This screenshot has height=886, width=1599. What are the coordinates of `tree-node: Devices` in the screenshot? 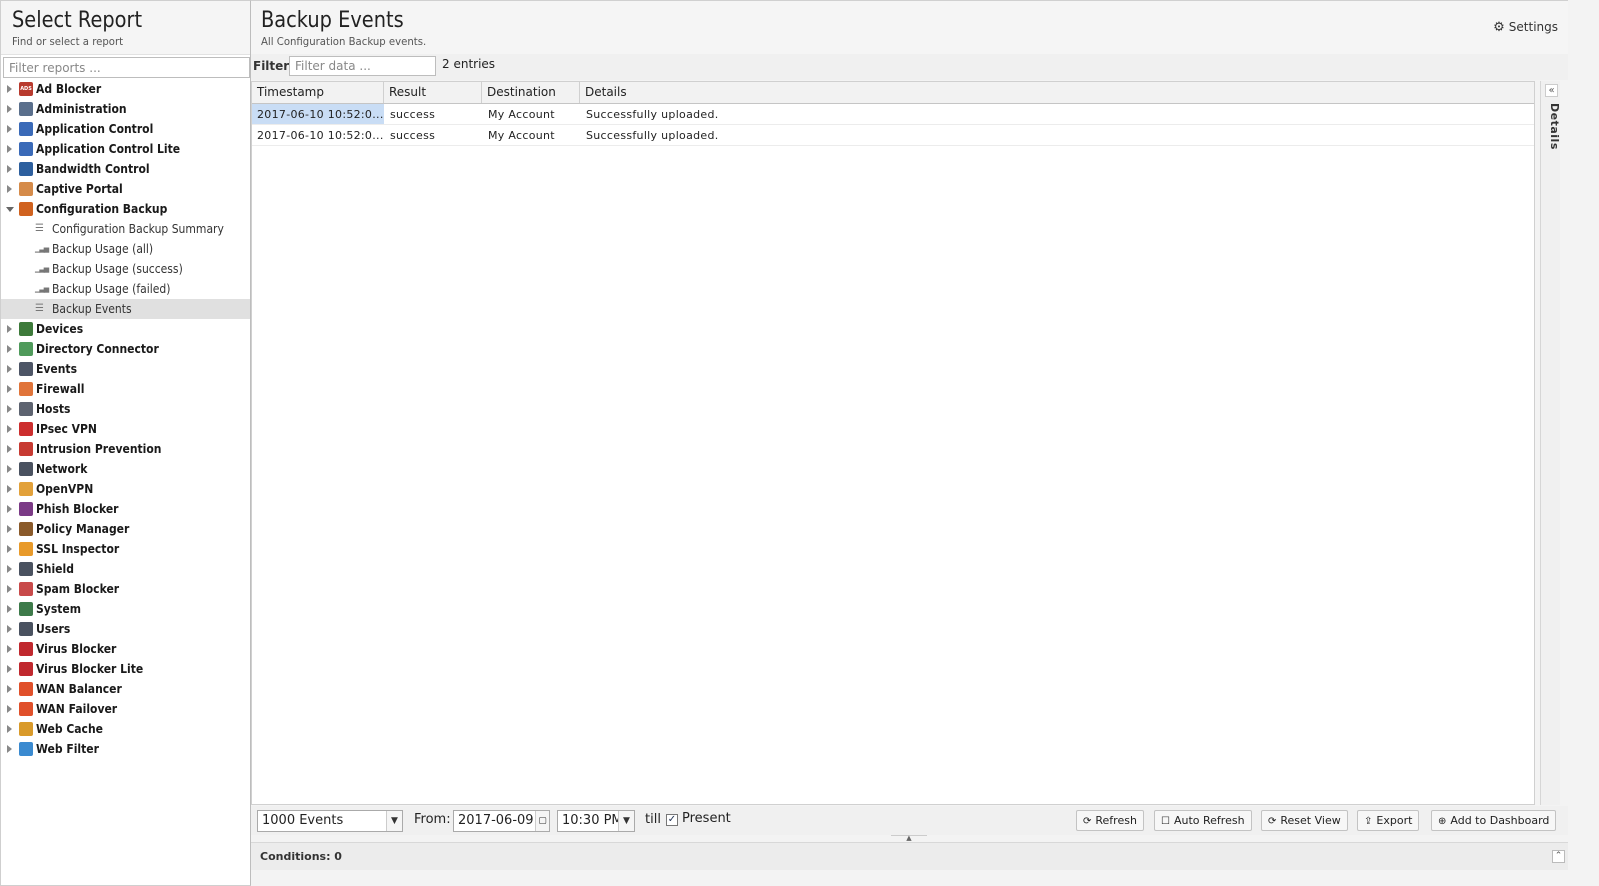 It's located at (125, 329).